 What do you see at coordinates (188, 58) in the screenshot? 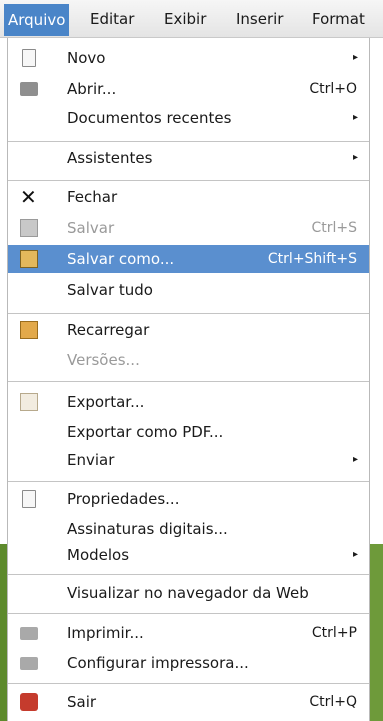
I see `menu-item-novo: Novo ▸` at bounding box center [188, 58].